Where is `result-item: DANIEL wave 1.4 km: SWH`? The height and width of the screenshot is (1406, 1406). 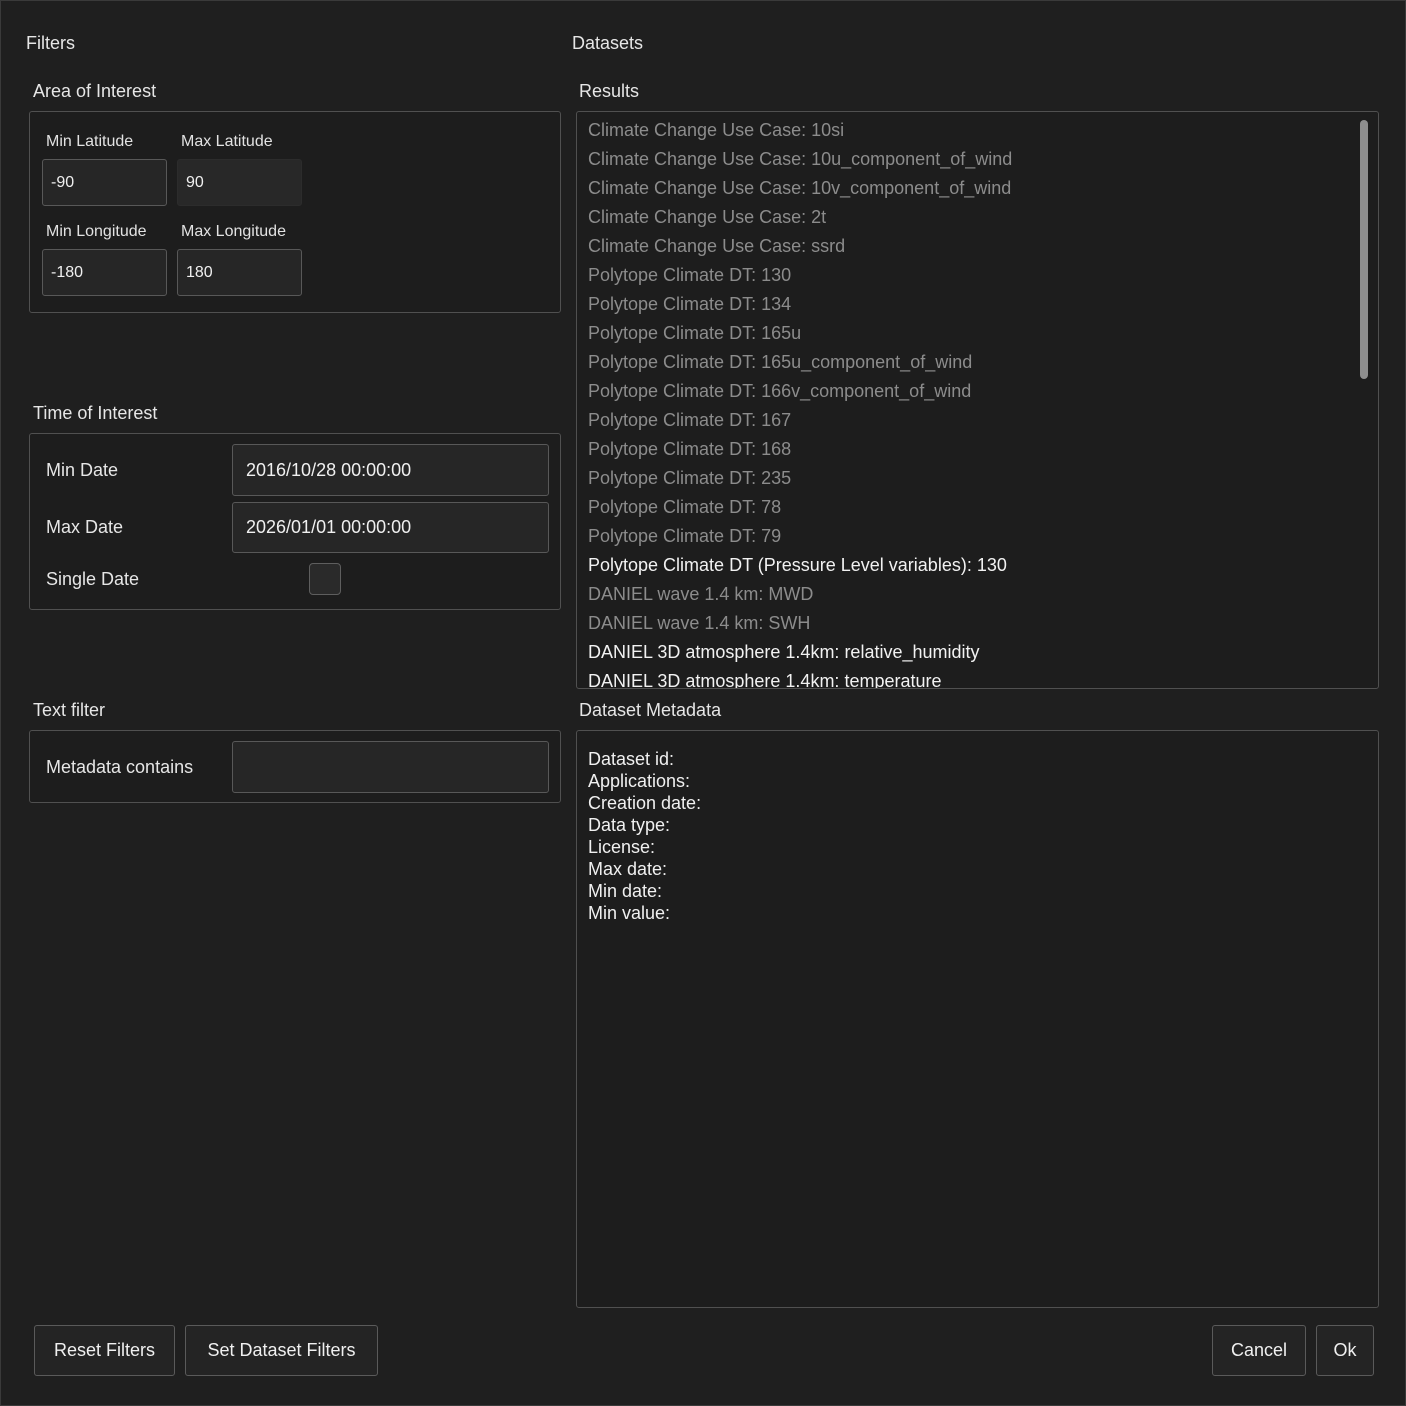
result-item: DANIEL wave 1.4 km: SWH is located at coordinates (699, 623).